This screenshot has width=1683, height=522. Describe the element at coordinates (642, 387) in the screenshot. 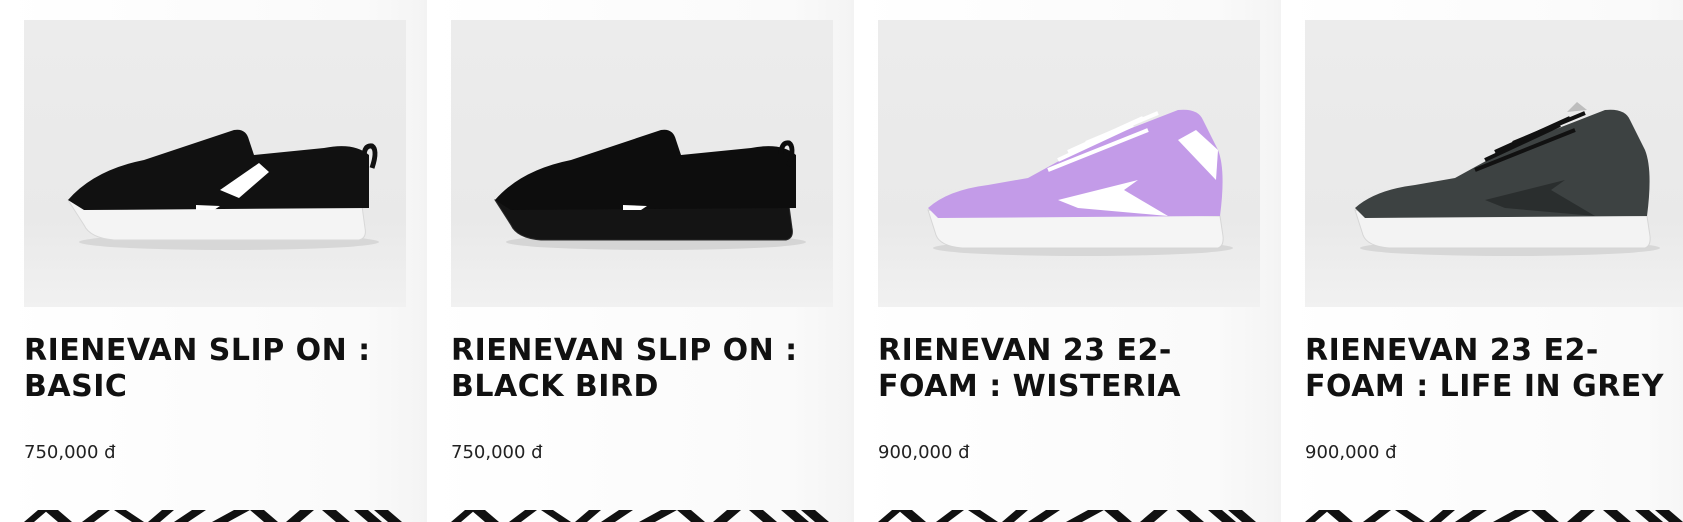

I see `product-title: RIENEVAN SLIP ON : BLACK BIRD` at that location.